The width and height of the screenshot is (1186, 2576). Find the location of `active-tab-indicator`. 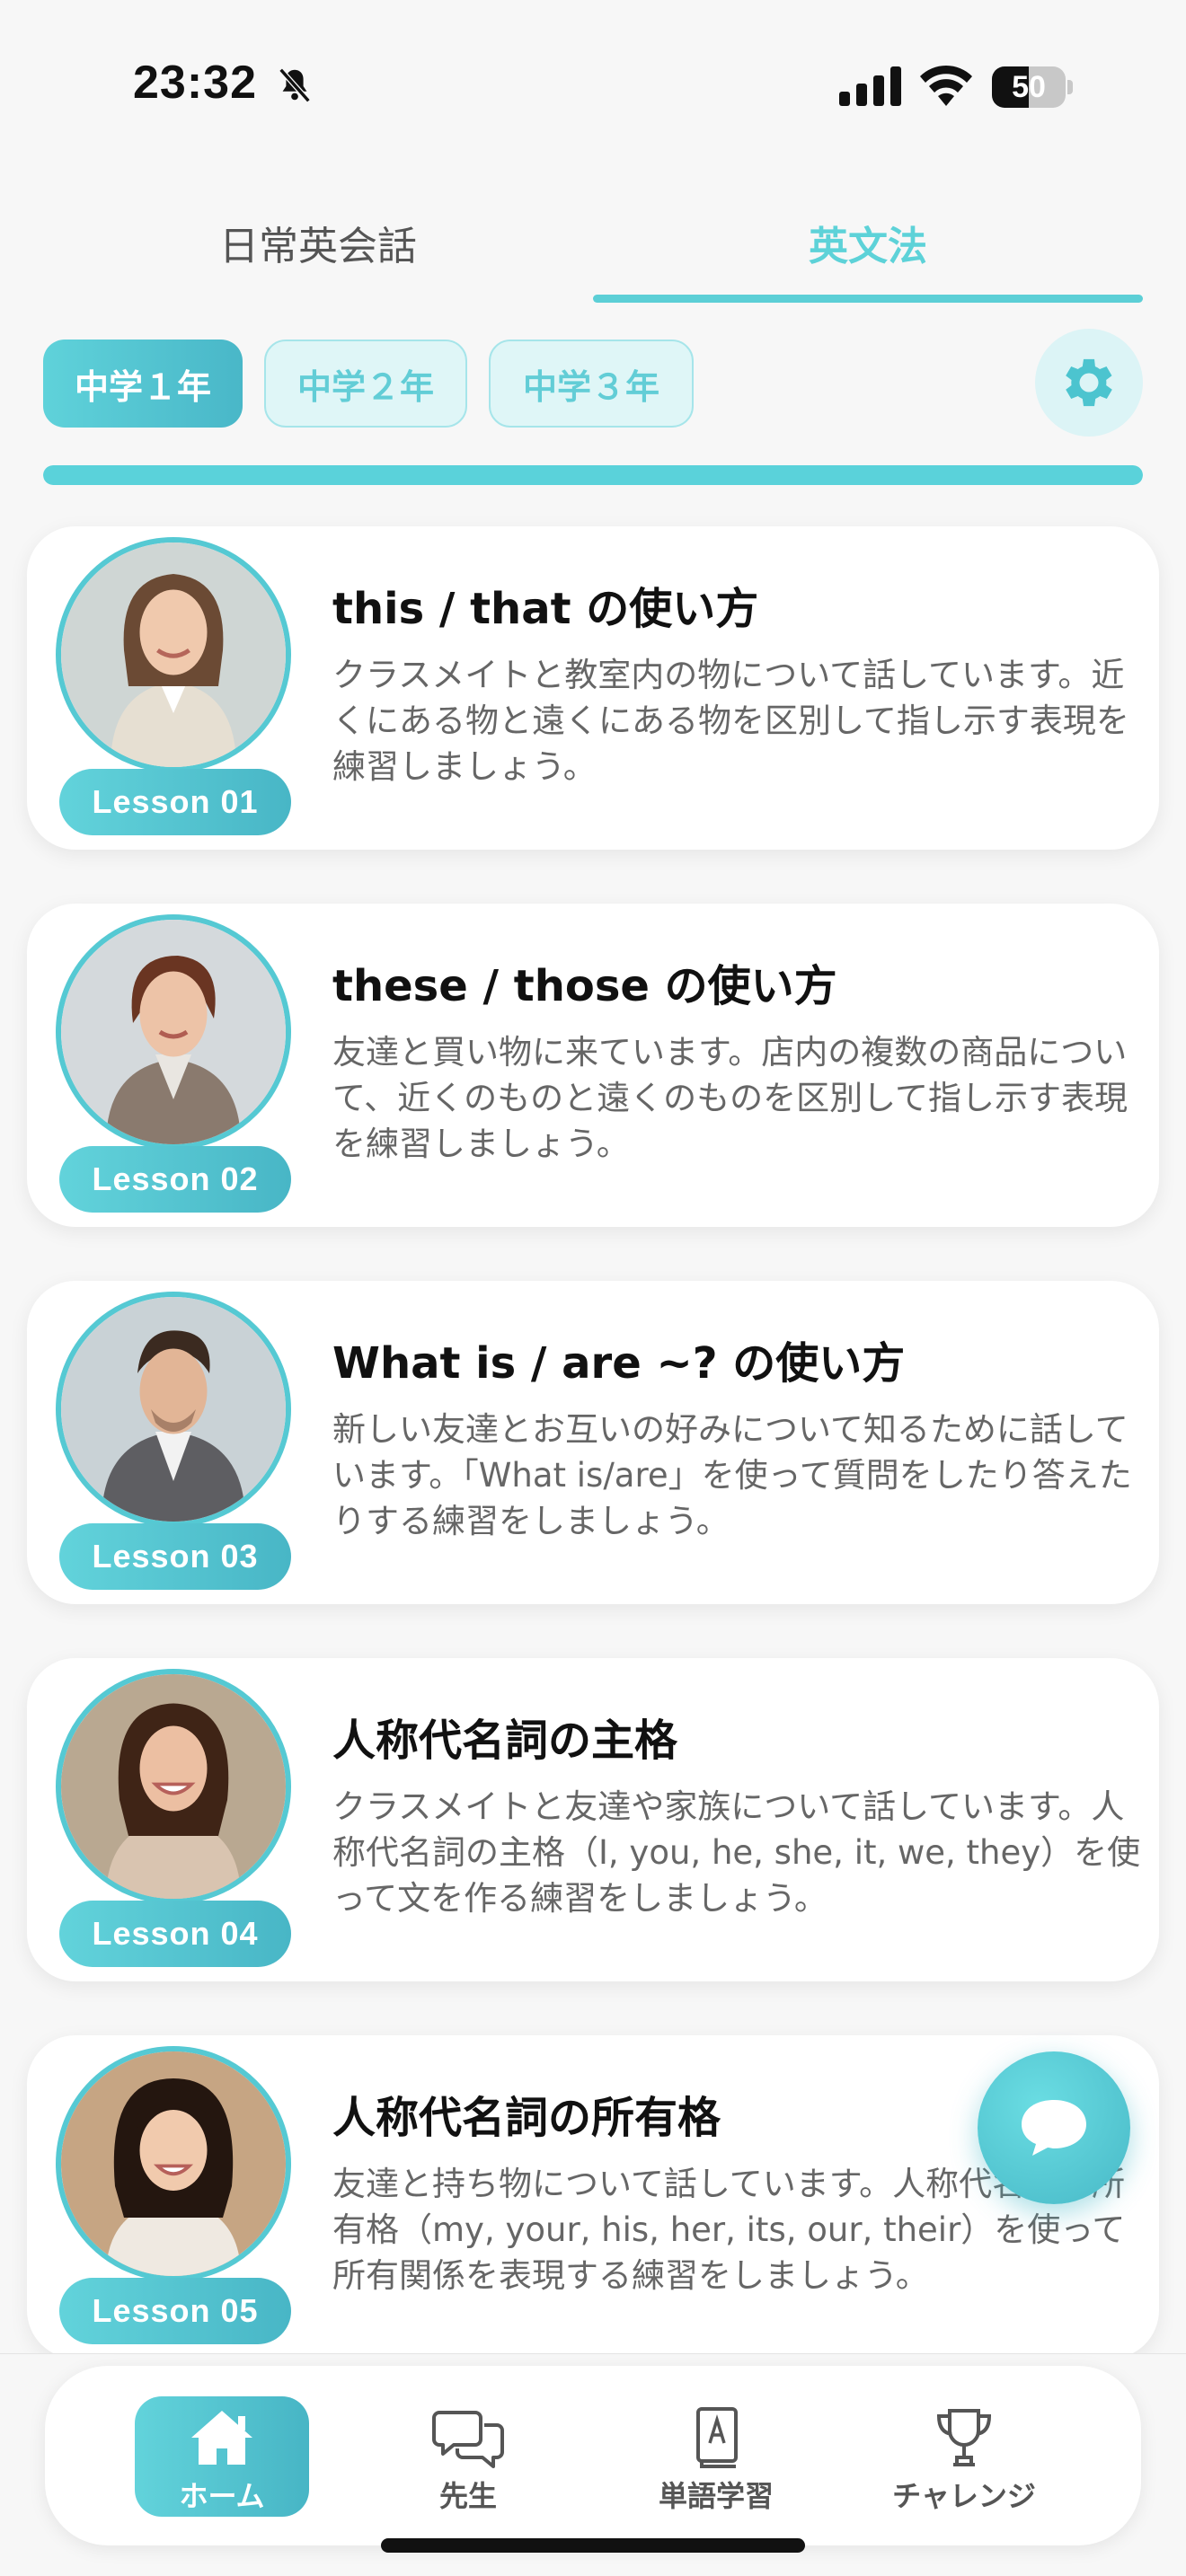

active-tab-indicator is located at coordinates (868, 299).